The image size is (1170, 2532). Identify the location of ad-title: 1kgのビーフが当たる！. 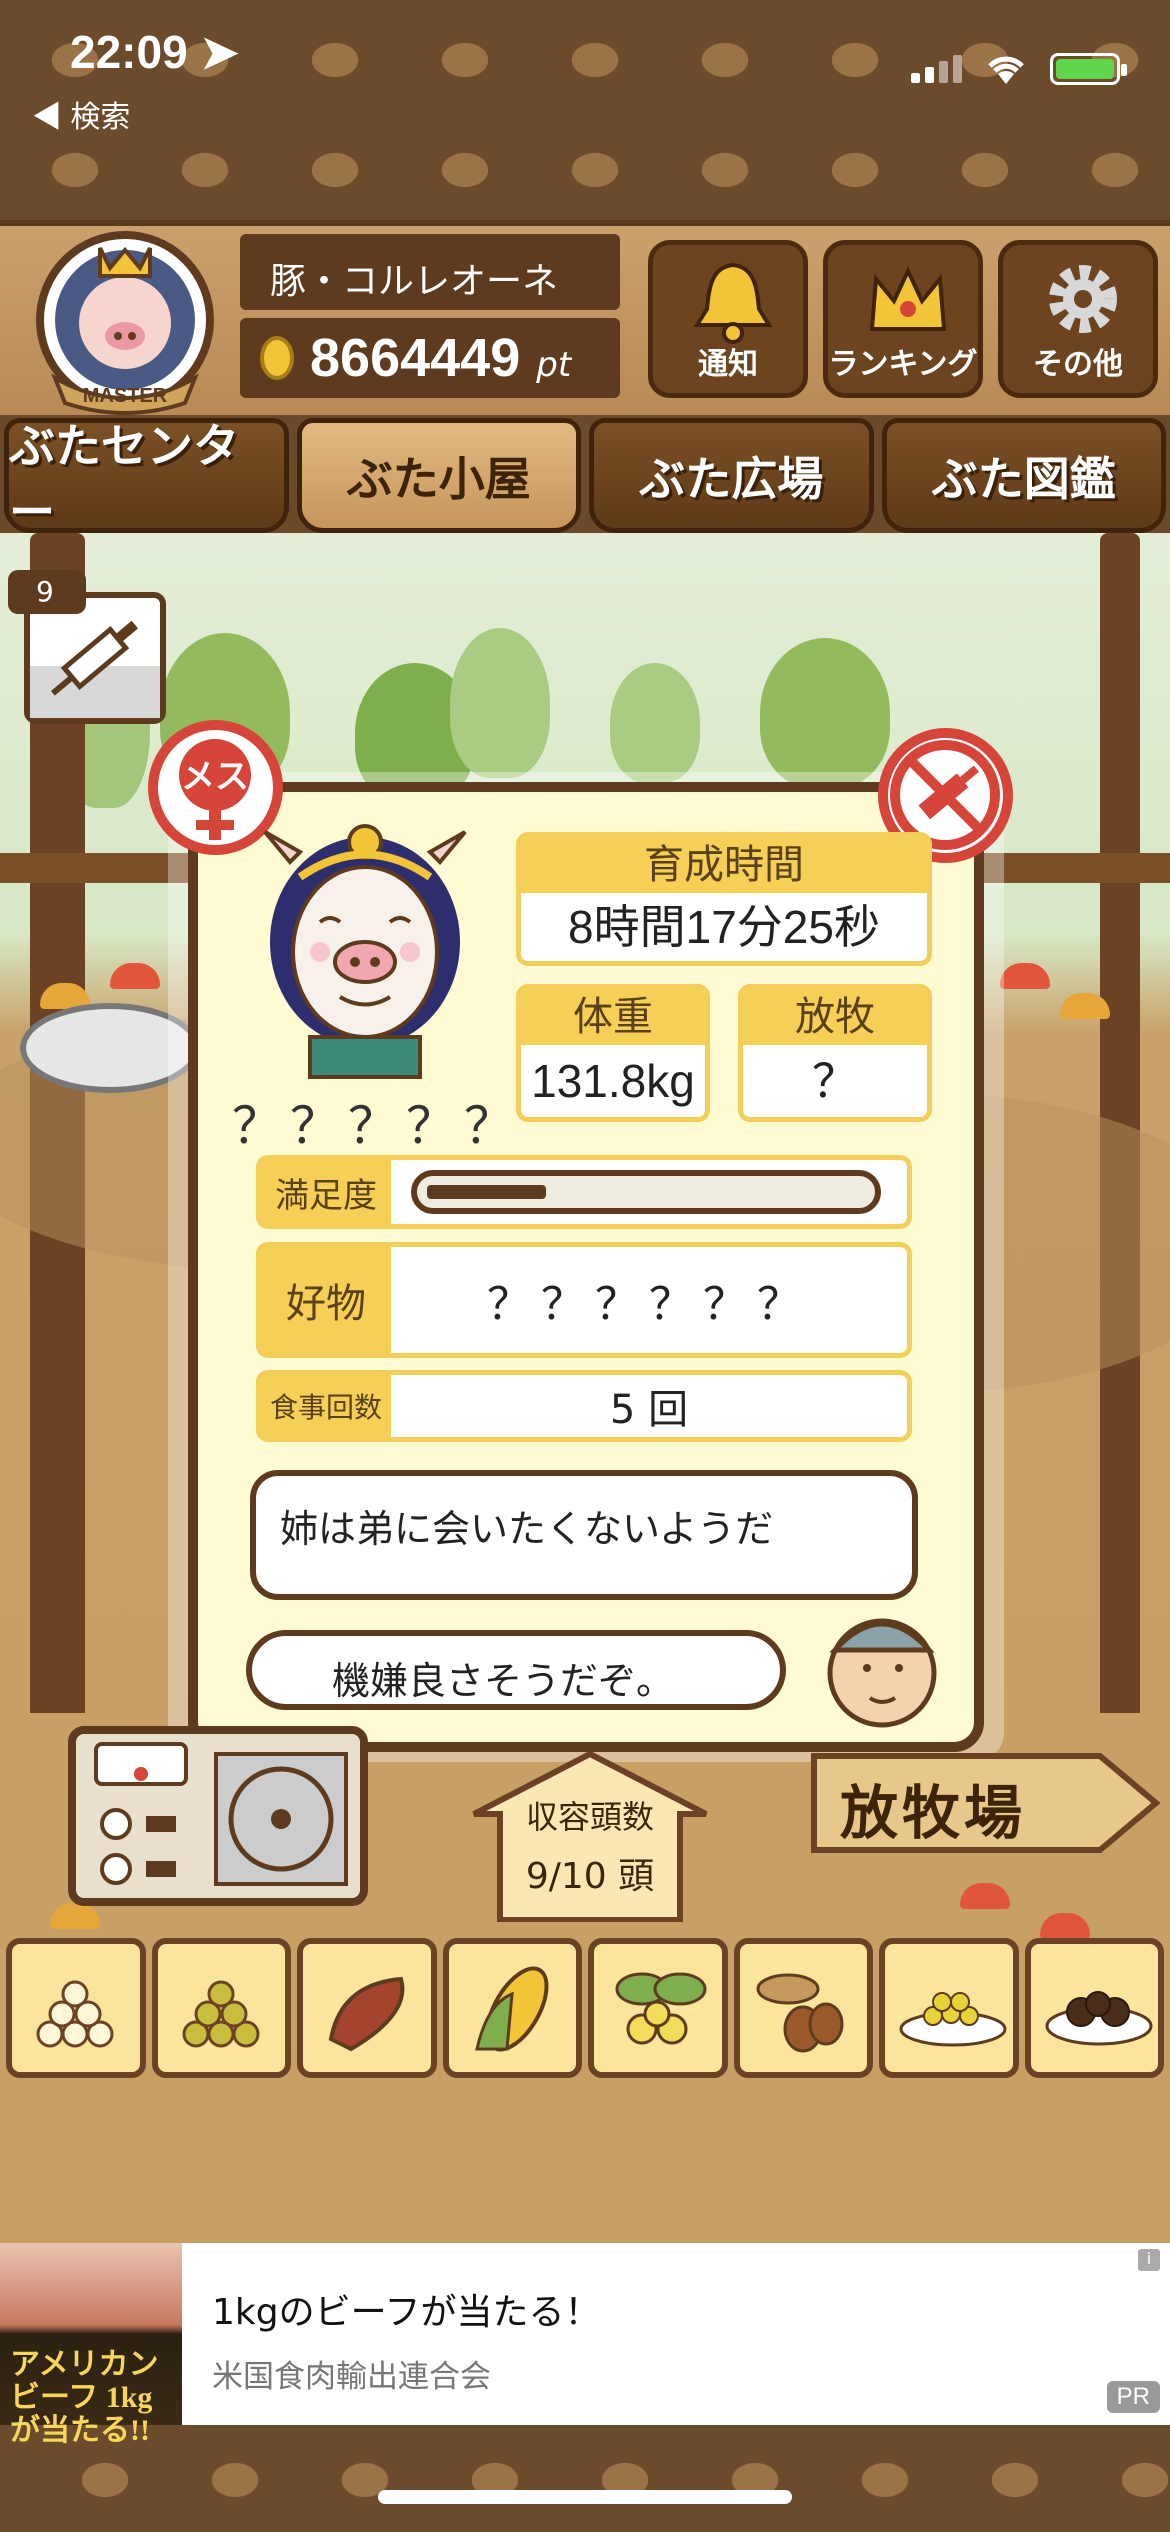
(406, 2309).